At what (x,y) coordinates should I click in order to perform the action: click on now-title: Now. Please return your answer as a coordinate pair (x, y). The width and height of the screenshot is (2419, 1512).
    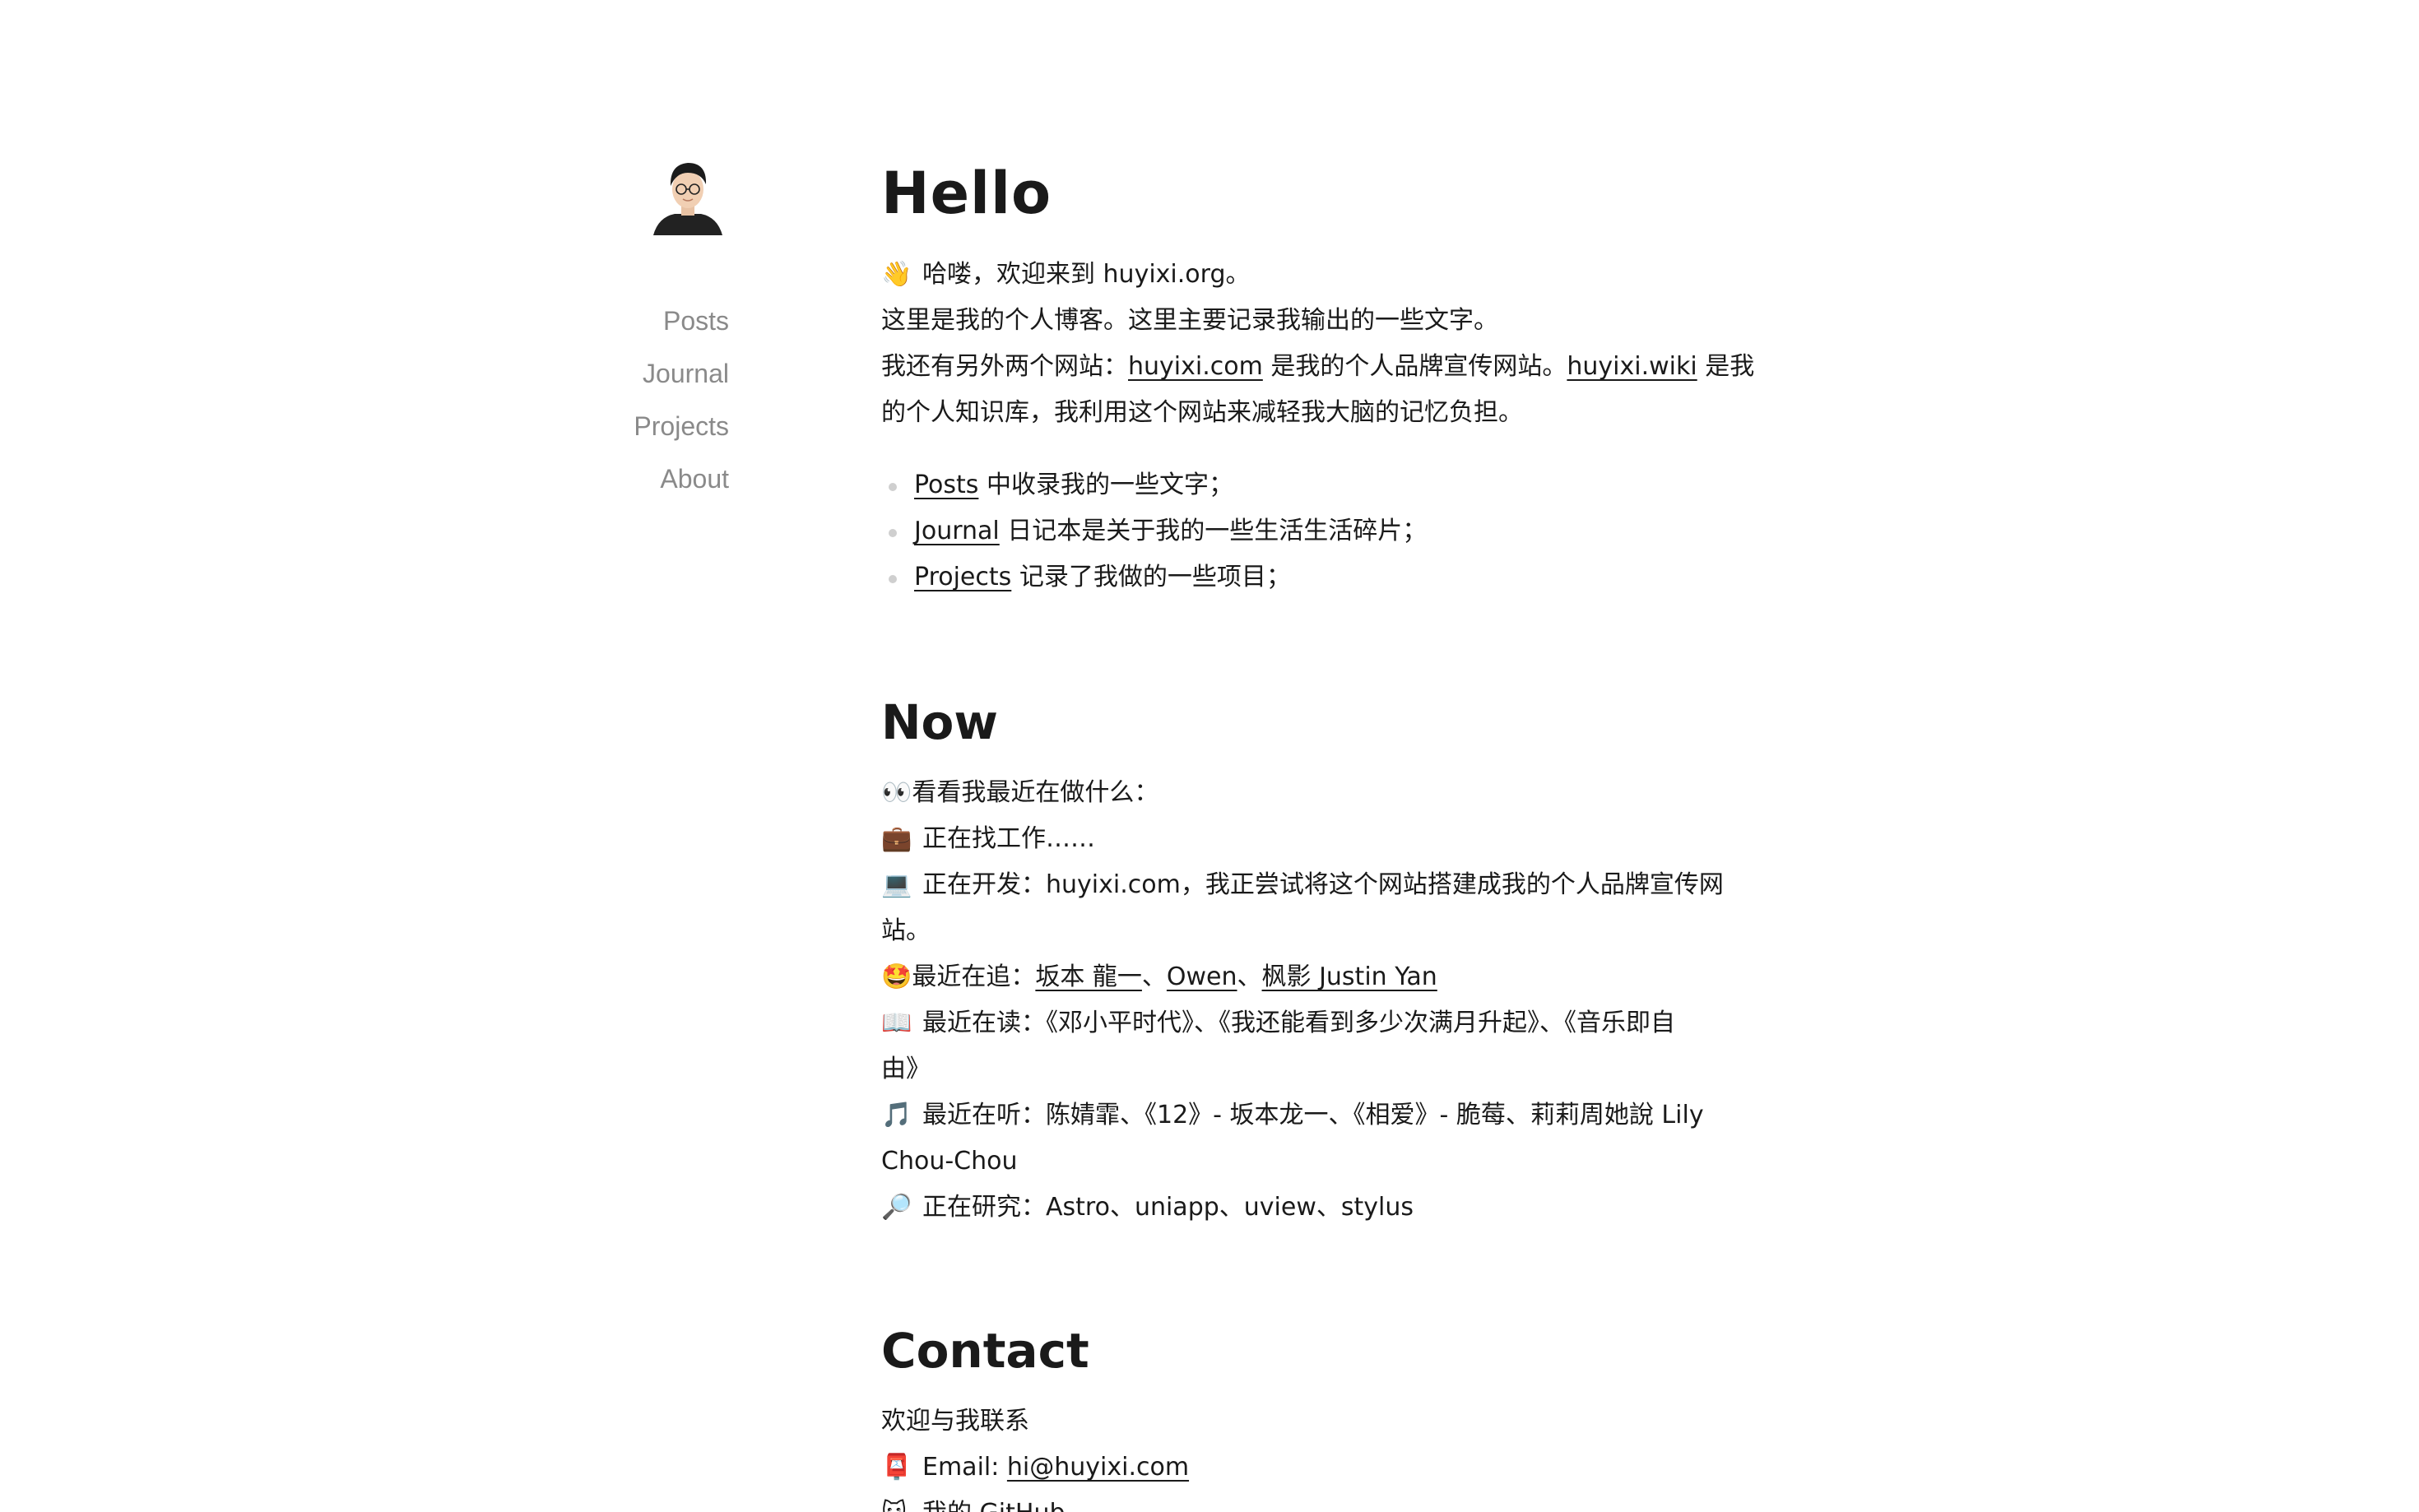
    Looking at the image, I should click on (939, 722).